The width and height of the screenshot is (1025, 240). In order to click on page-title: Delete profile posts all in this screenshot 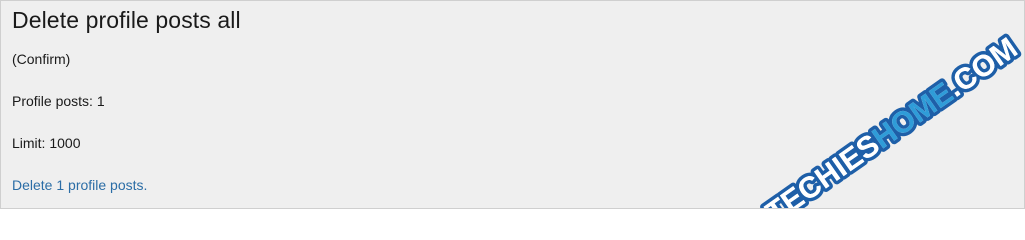, I will do `click(126, 20)`.